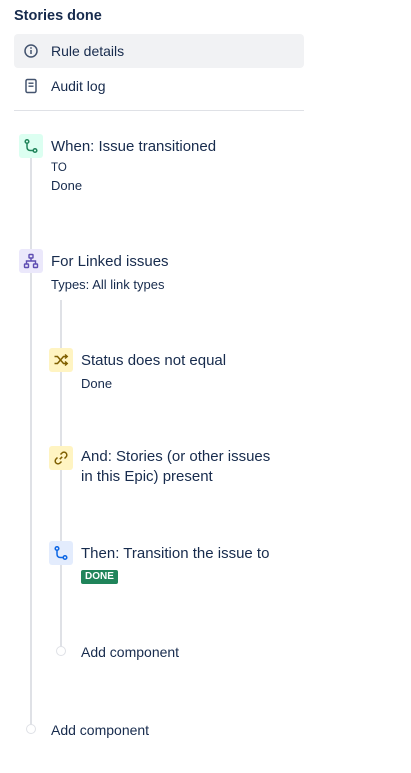 This screenshot has width=411, height=773. Describe the element at coordinates (97, 383) in the screenshot. I see `condition-status-subtitle: Done` at that location.